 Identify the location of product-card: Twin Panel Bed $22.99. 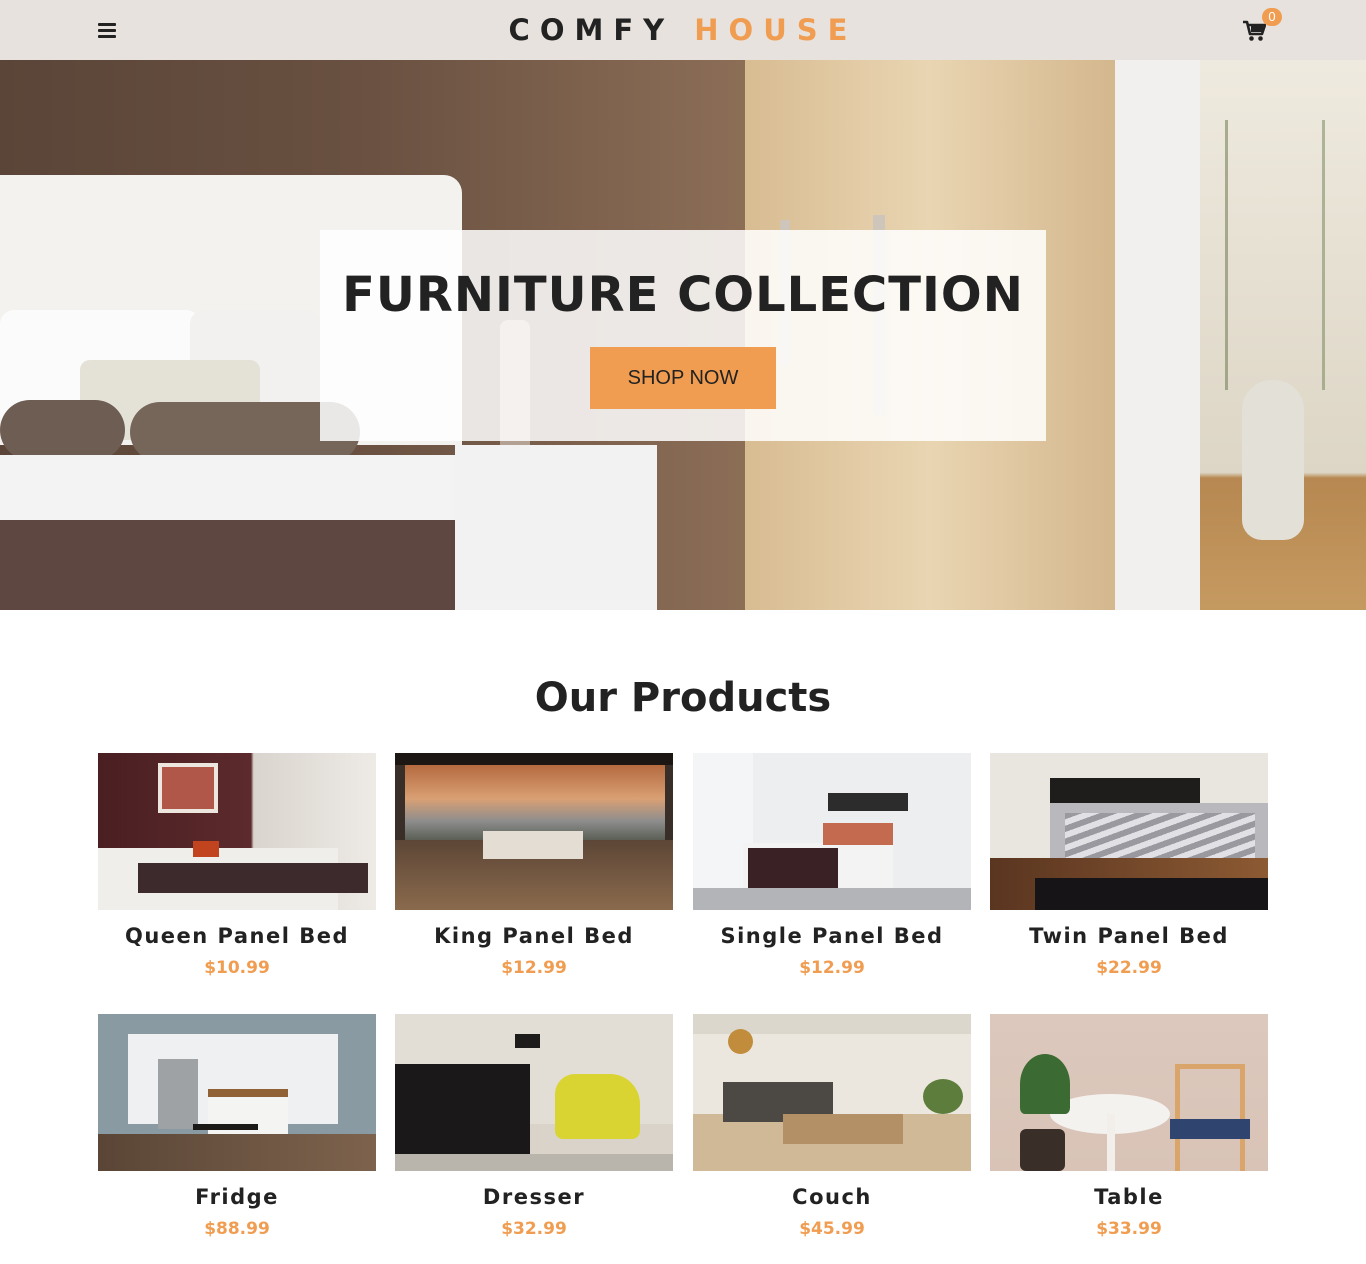
(1129, 873).